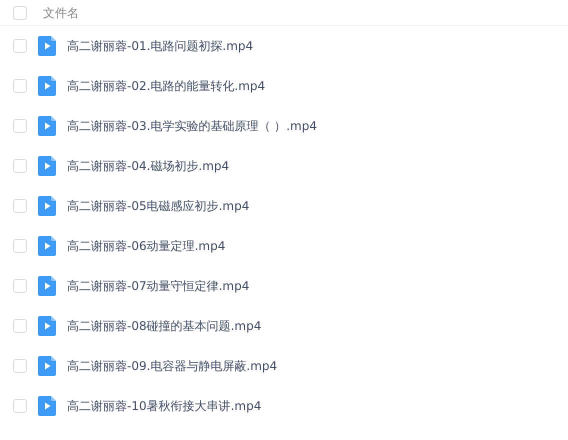 Image resolution: width=568 pixels, height=440 pixels. I want to click on file-name: 高二谢丽蓉-01.电路问题初探.mp4, so click(160, 46).